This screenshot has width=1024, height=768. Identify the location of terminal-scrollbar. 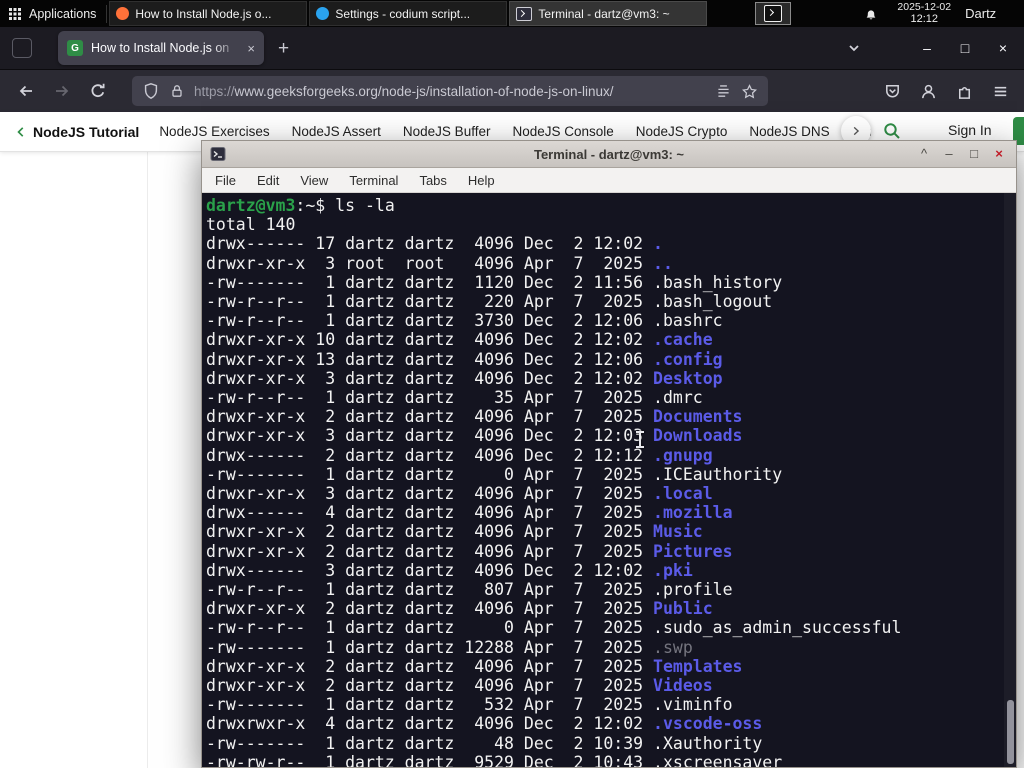
(1010, 480).